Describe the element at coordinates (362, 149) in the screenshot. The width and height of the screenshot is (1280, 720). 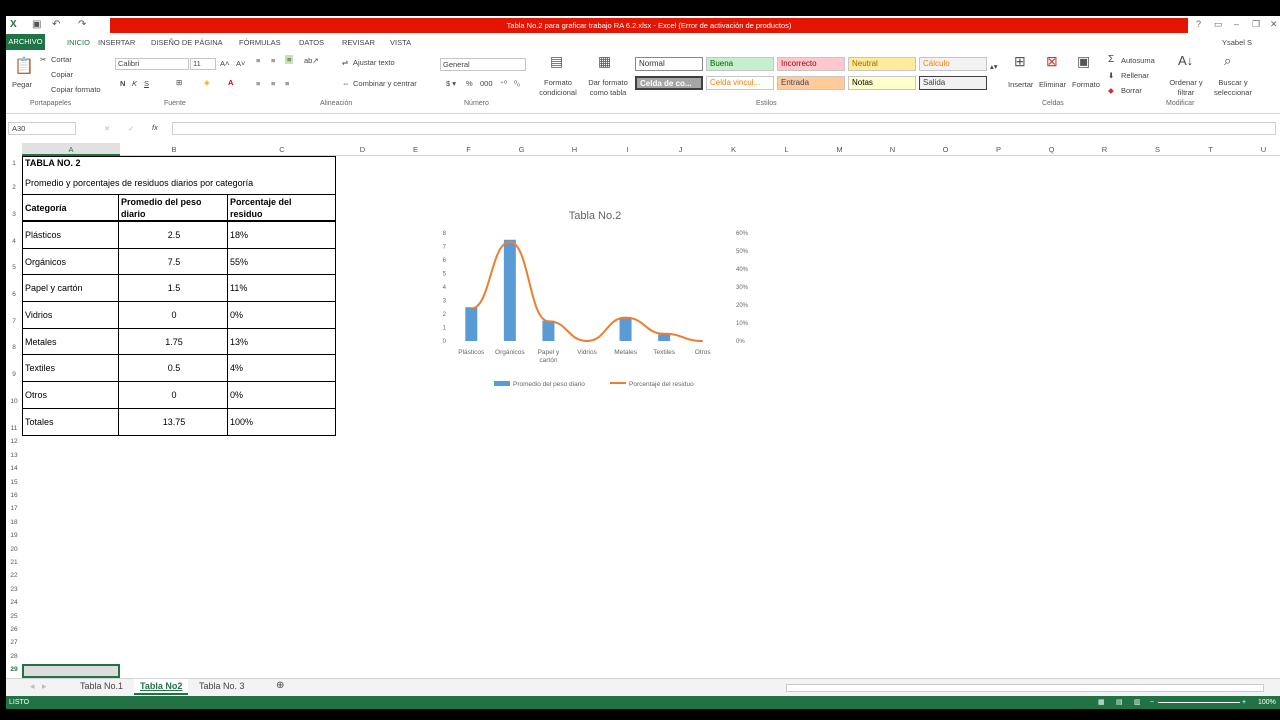
I see `column-header: D` at that location.